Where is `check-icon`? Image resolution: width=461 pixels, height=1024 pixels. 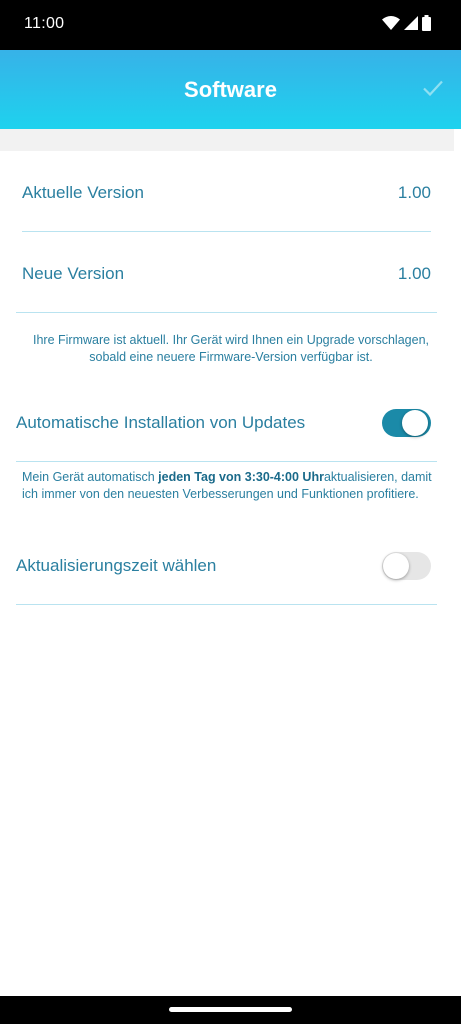 check-icon is located at coordinates (433, 90).